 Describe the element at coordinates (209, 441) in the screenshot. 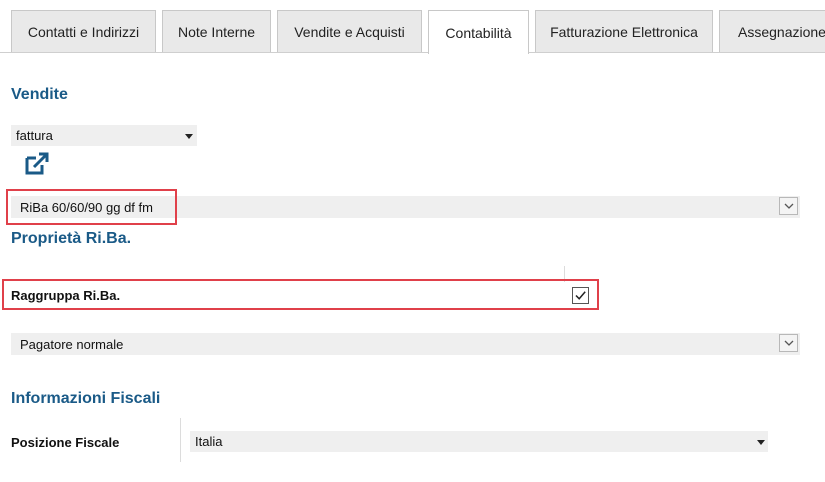

I see `posizione-fiscale-value: Italia` at that location.